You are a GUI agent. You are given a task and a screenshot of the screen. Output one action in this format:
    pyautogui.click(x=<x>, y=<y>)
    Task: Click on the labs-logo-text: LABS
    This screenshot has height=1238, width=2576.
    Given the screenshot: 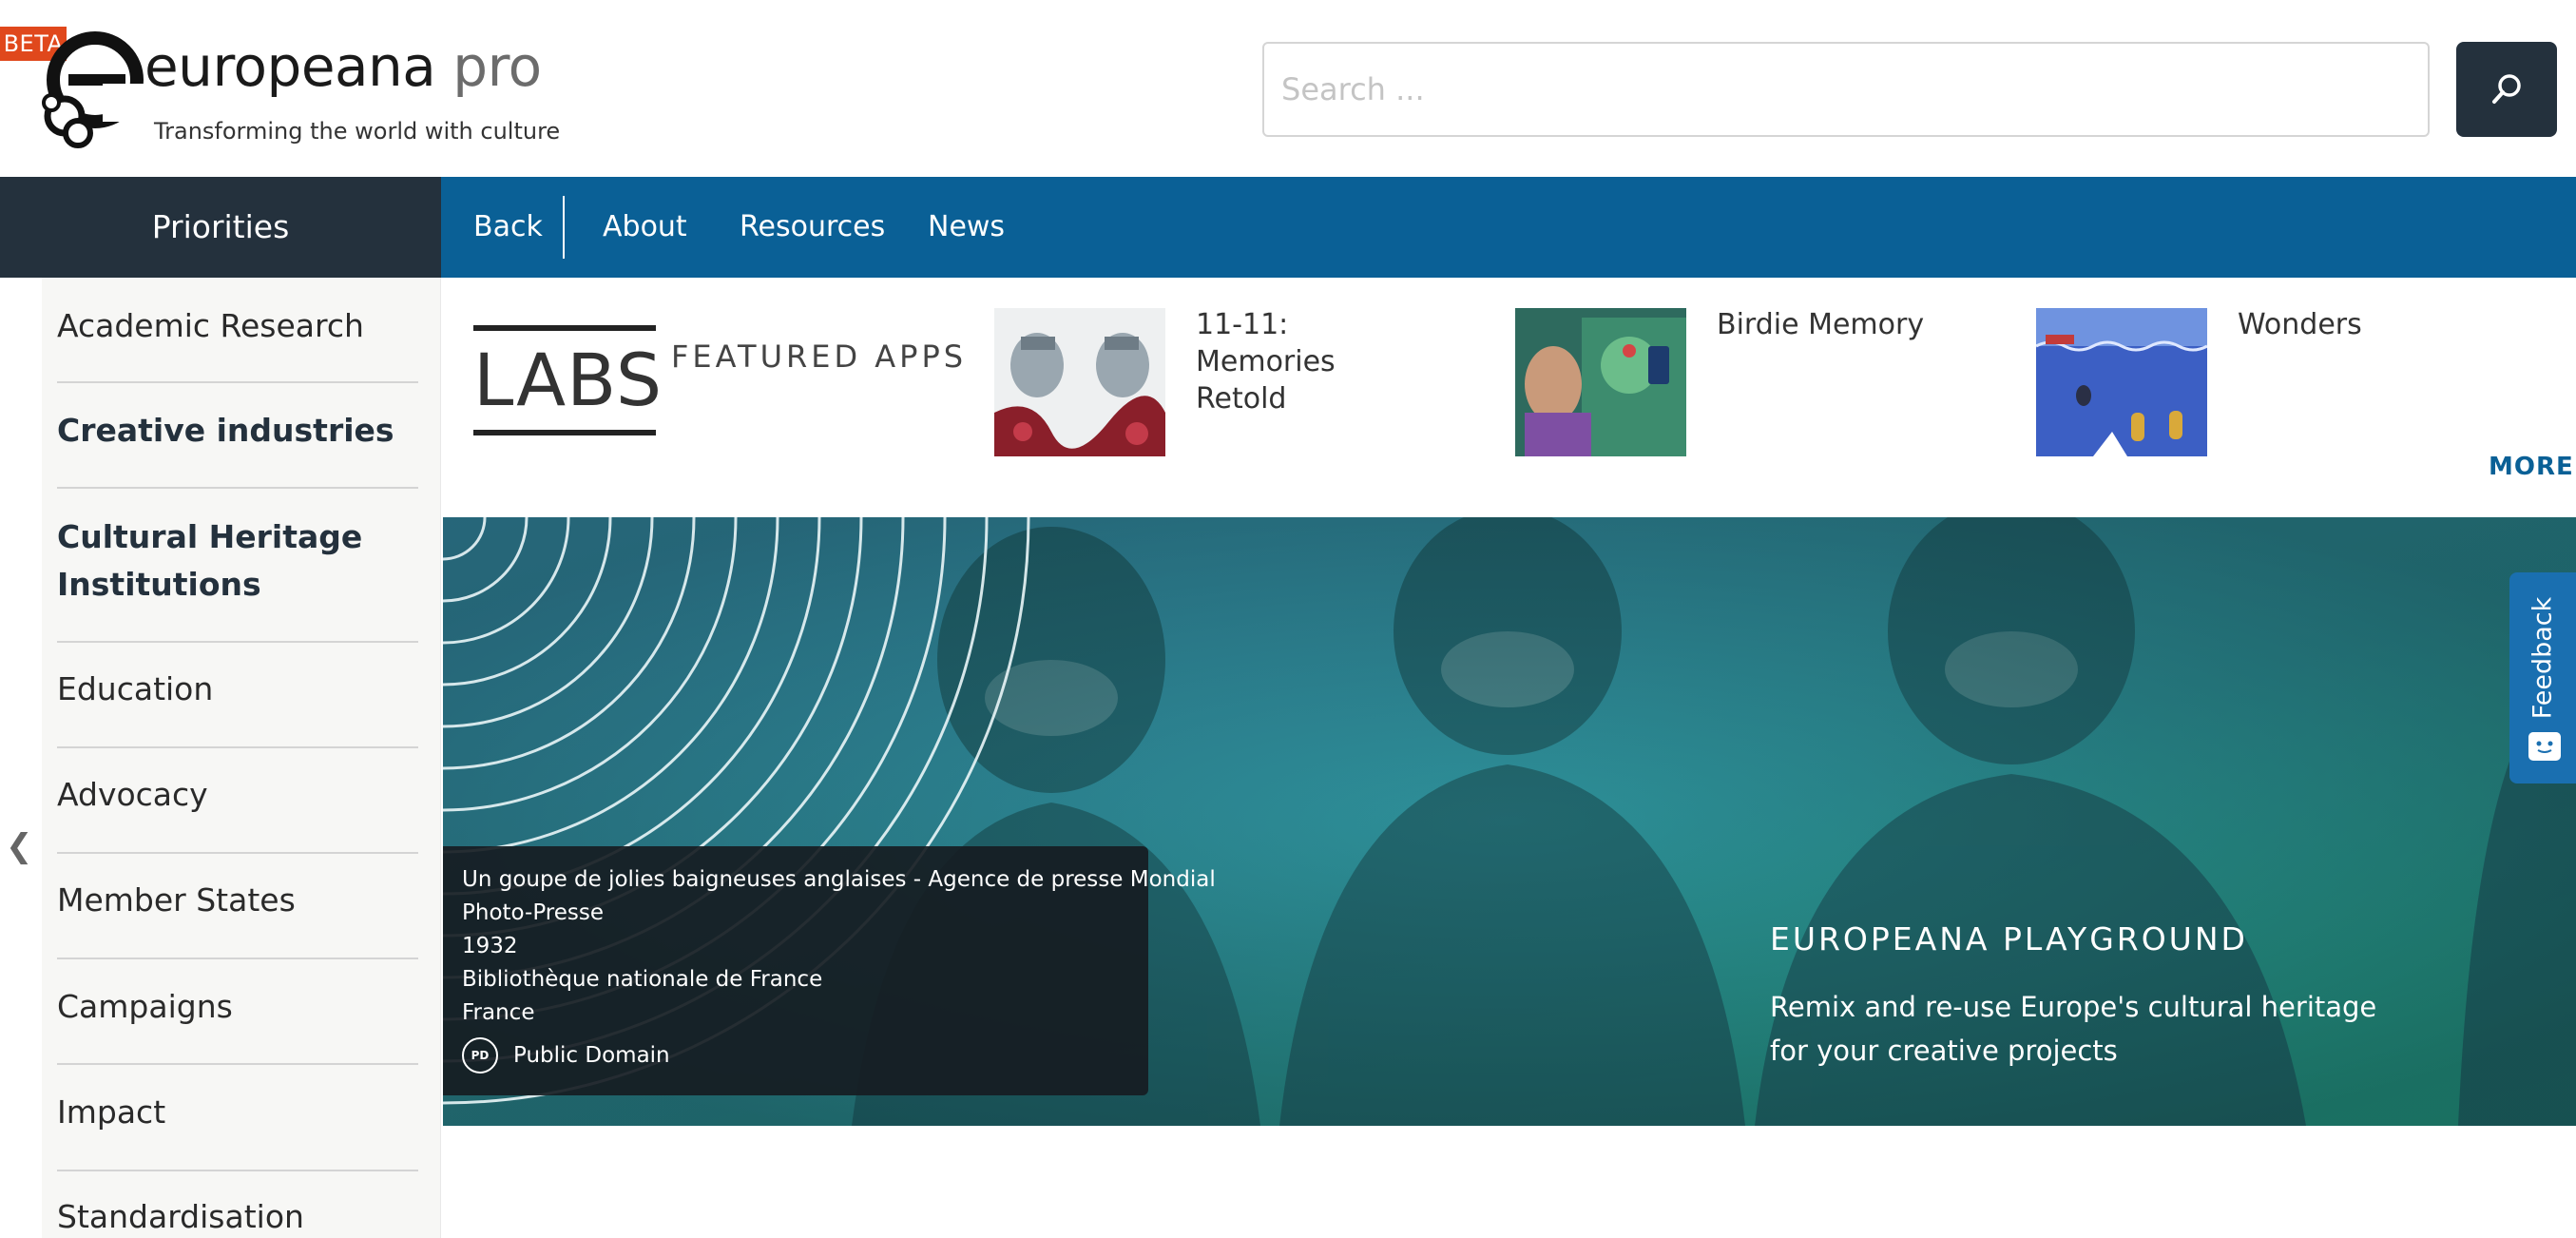 What is the action you would take?
    pyautogui.click(x=568, y=380)
    